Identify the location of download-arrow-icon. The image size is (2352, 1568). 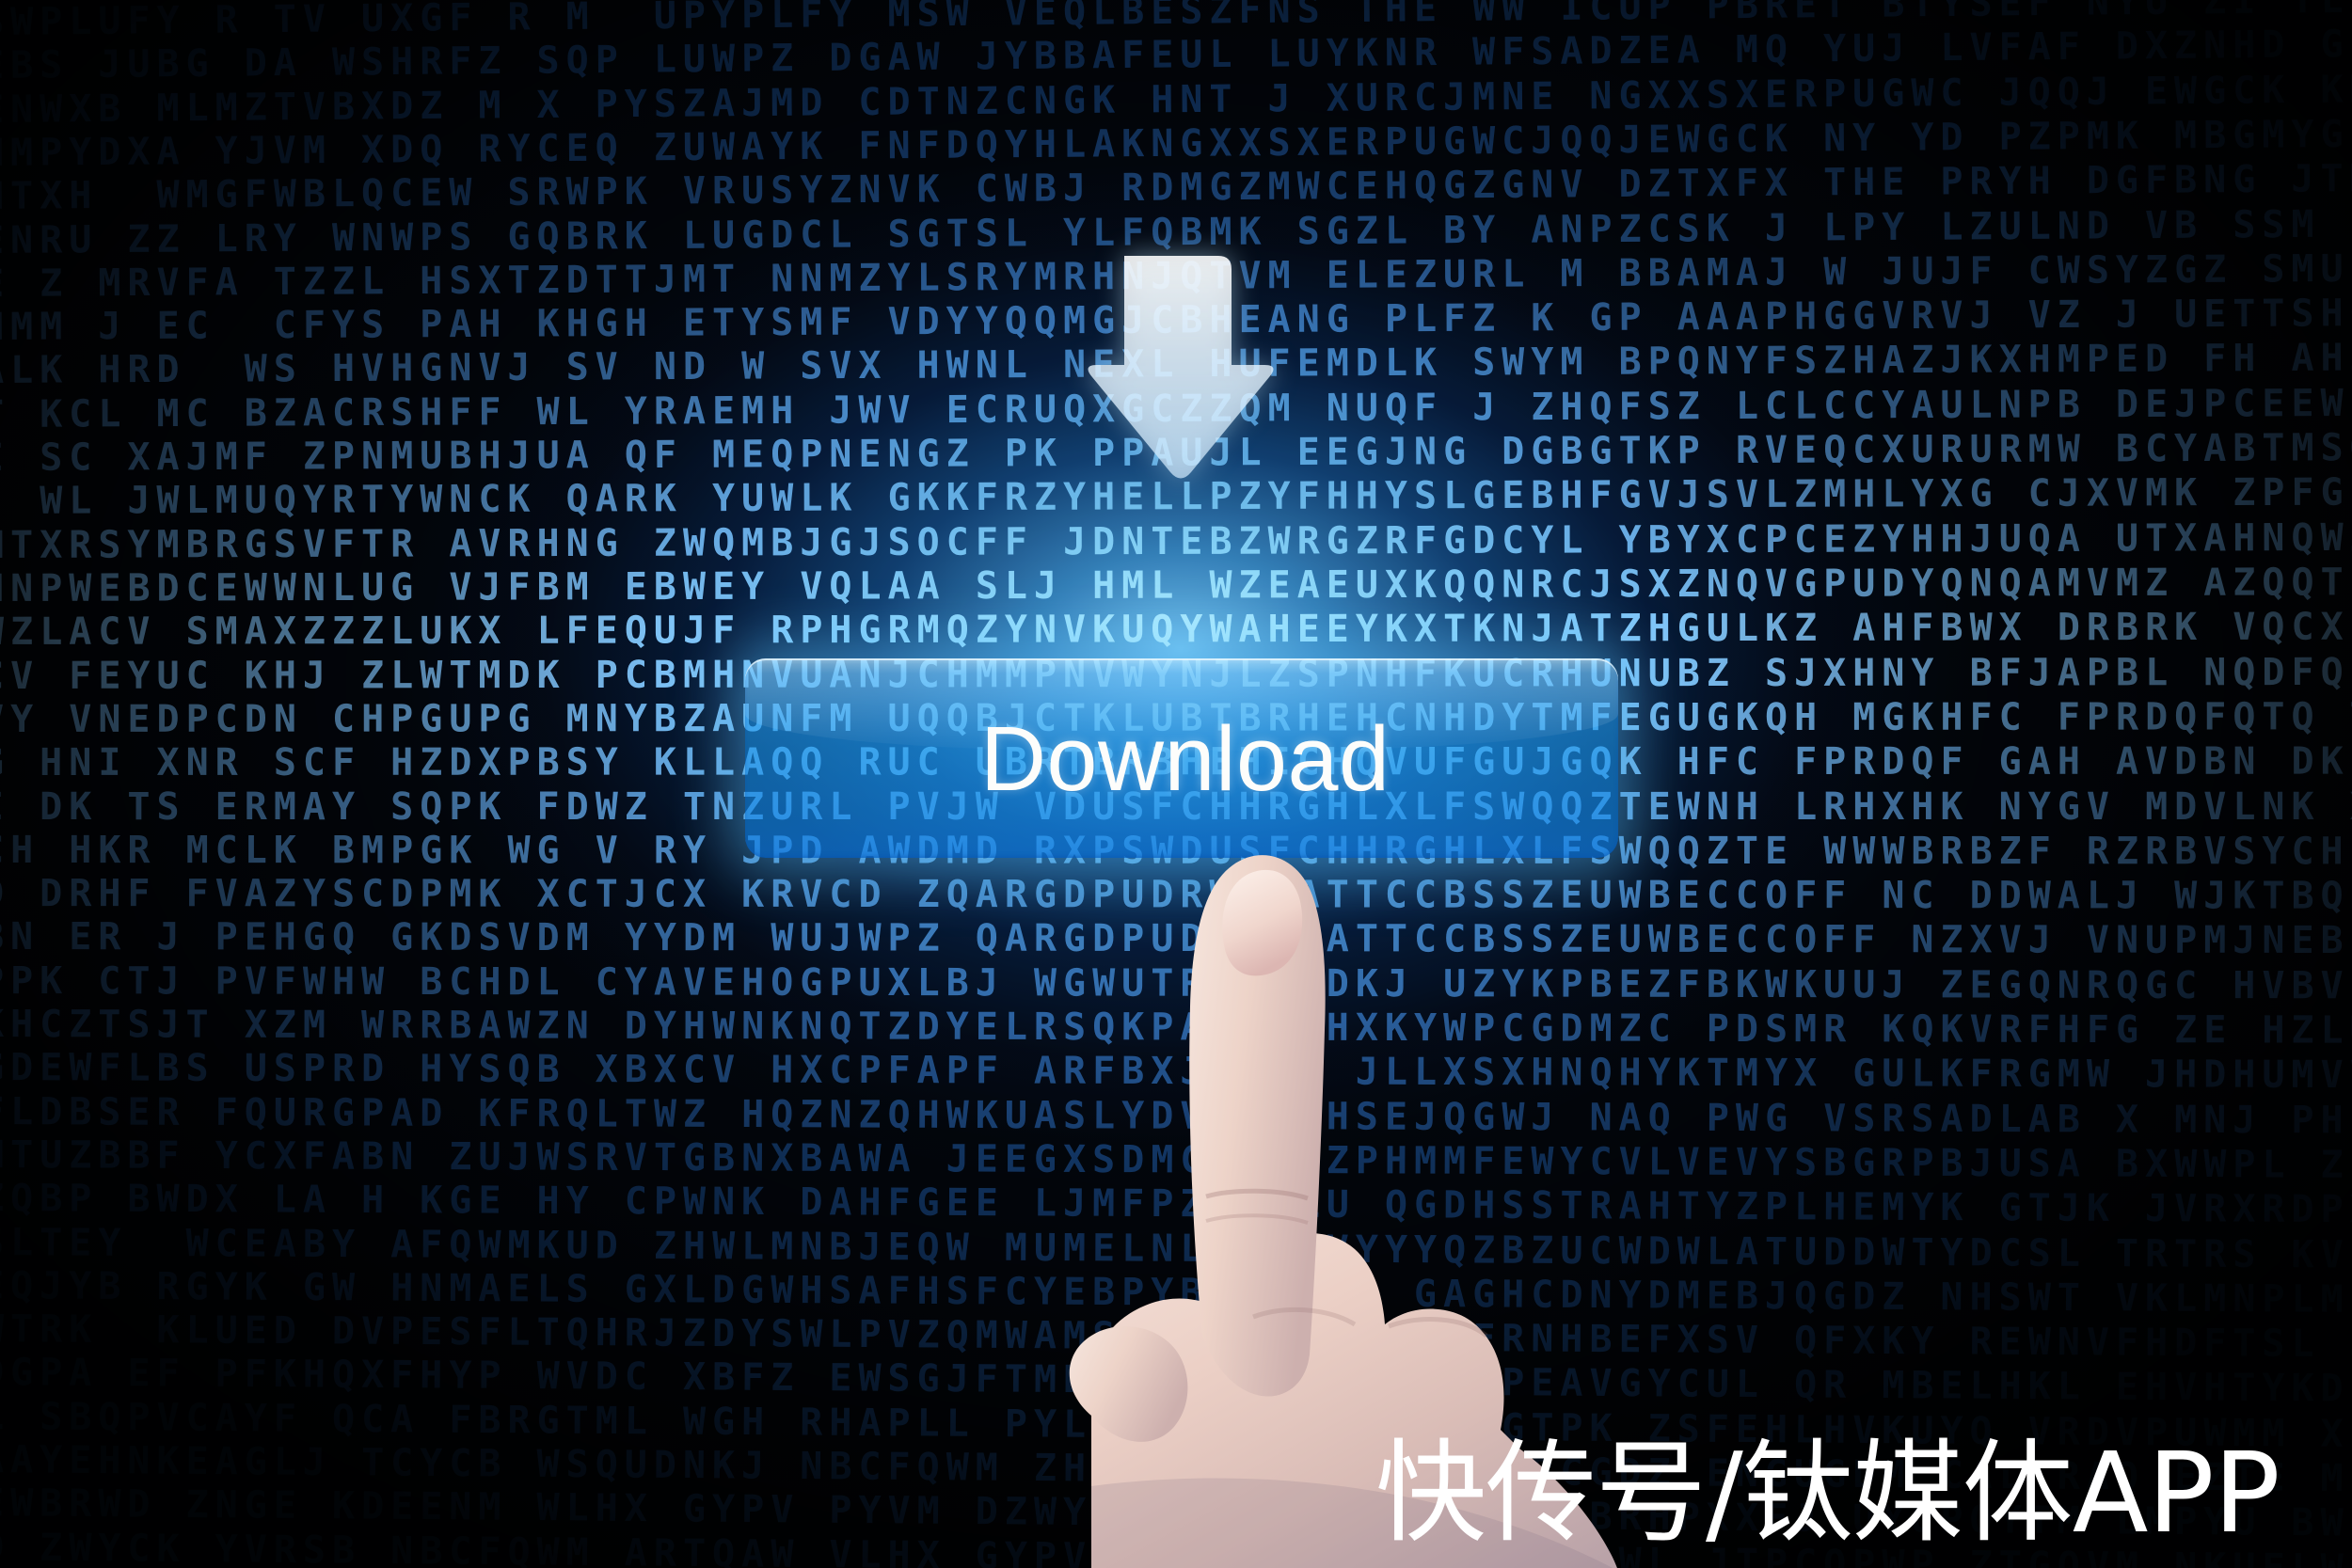
(1180, 366).